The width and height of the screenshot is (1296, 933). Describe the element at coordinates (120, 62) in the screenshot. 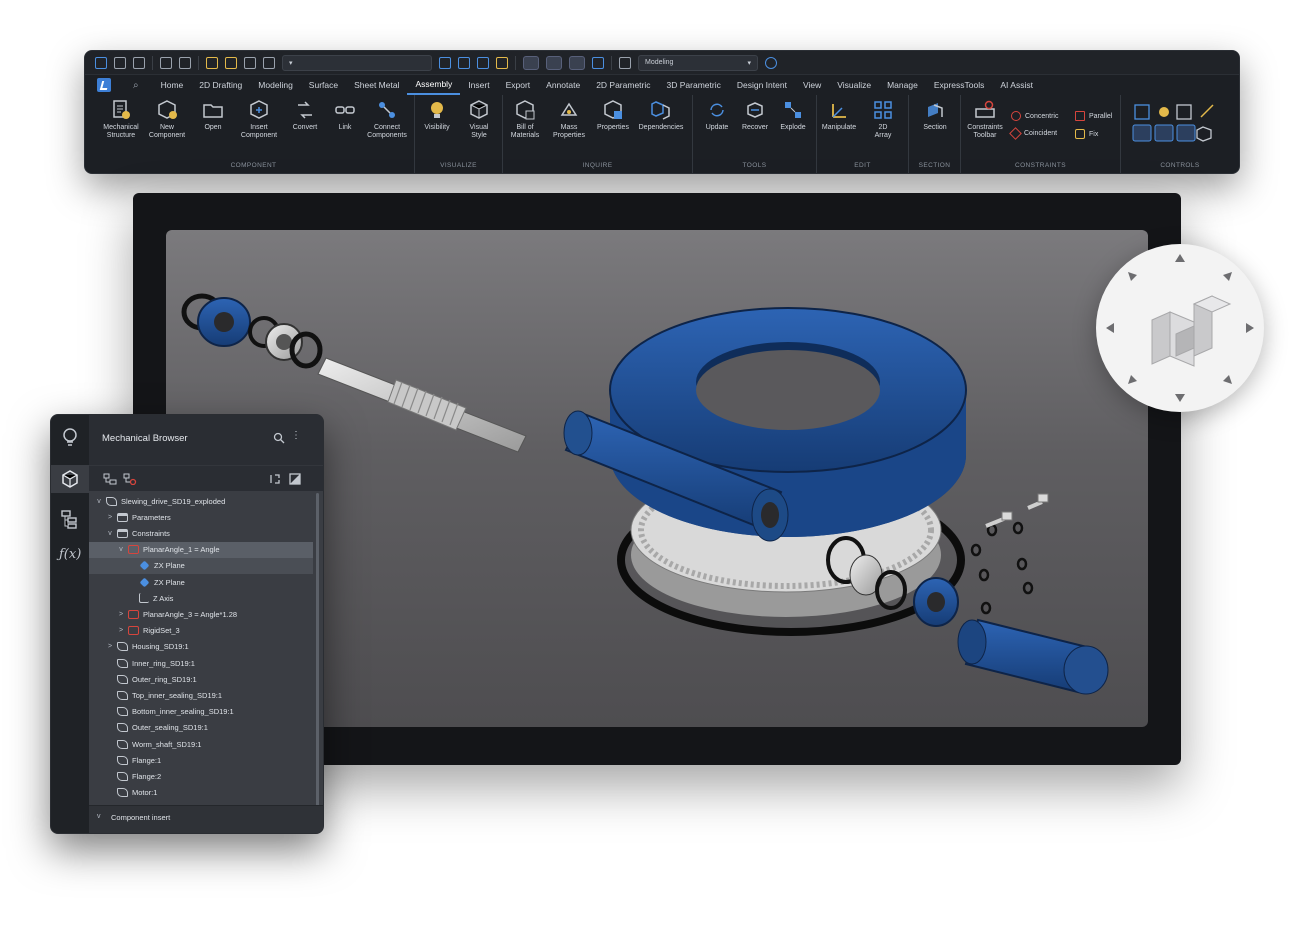

I see `new-file-icon` at that location.